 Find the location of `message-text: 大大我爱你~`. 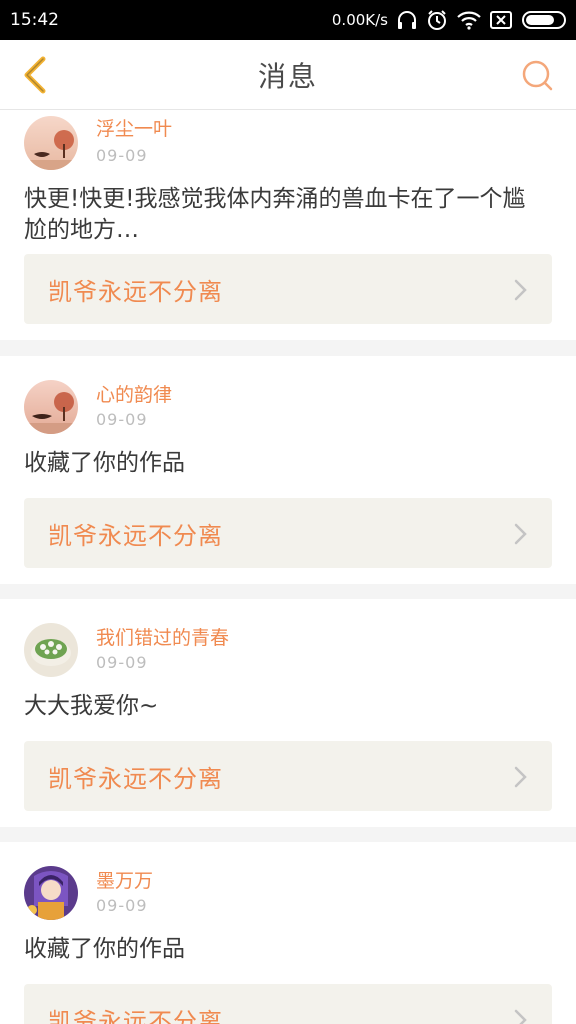

message-text: 大大我爱你~ is located at coordinates (91, 706).